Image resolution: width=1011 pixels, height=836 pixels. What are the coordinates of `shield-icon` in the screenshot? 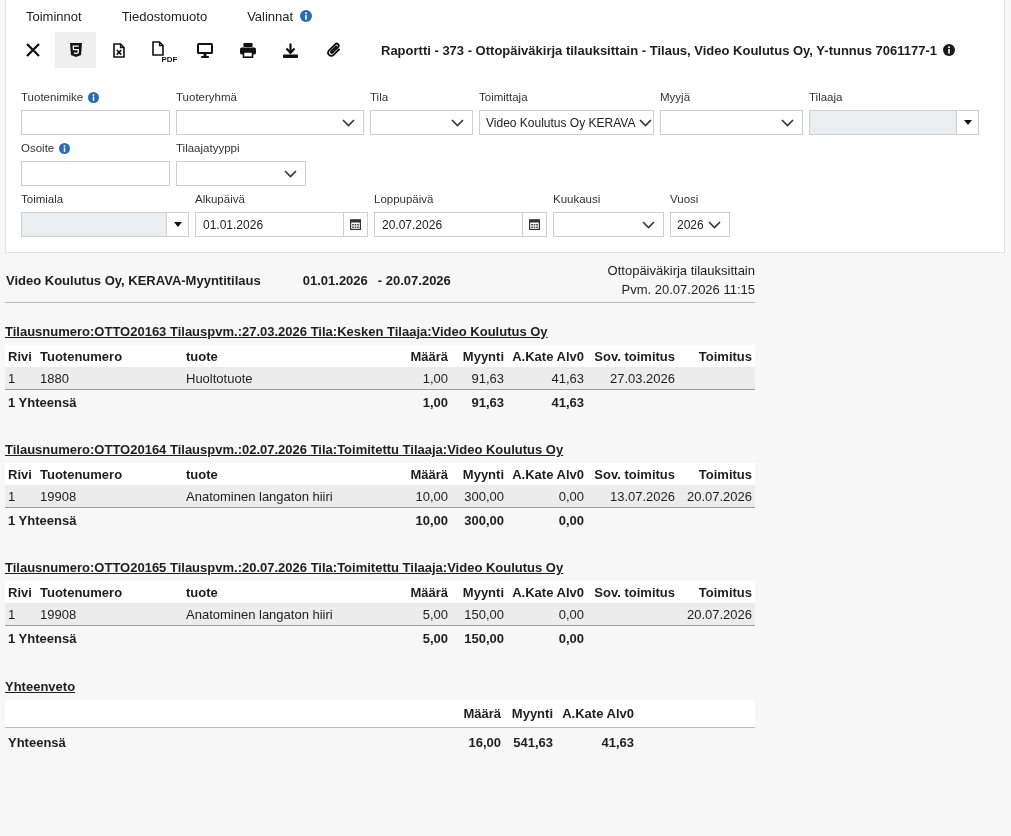 It's located at (75, 50).